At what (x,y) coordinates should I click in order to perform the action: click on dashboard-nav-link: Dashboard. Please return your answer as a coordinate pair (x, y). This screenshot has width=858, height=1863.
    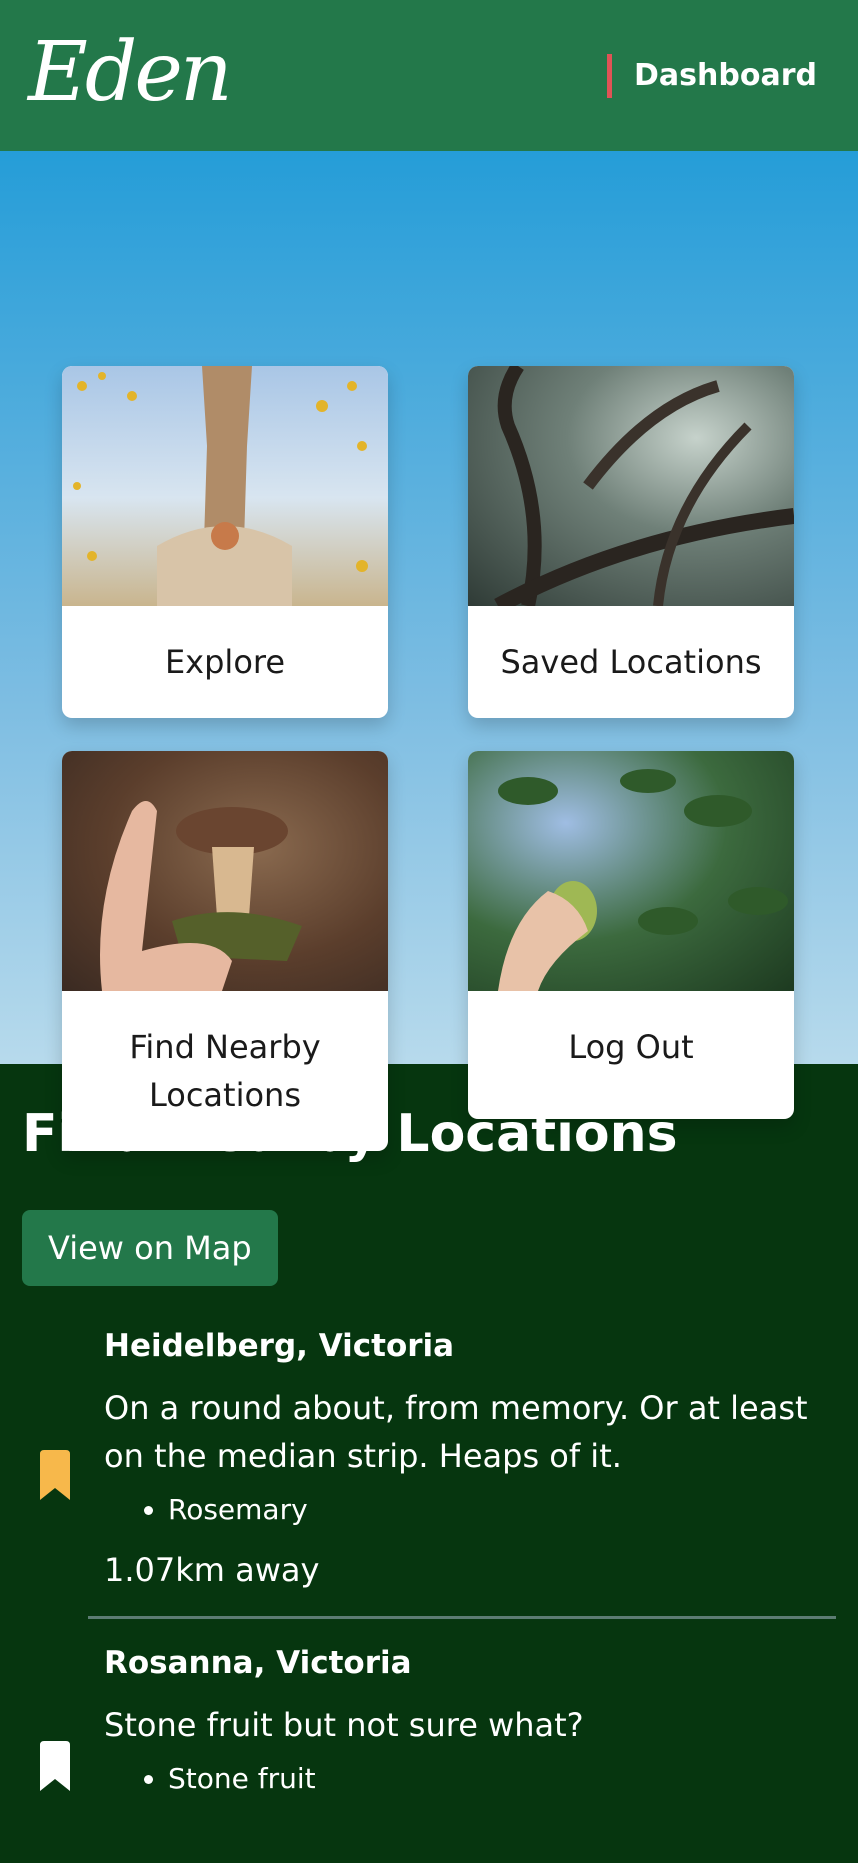
    Looking at the image, I should click on (712, 75).